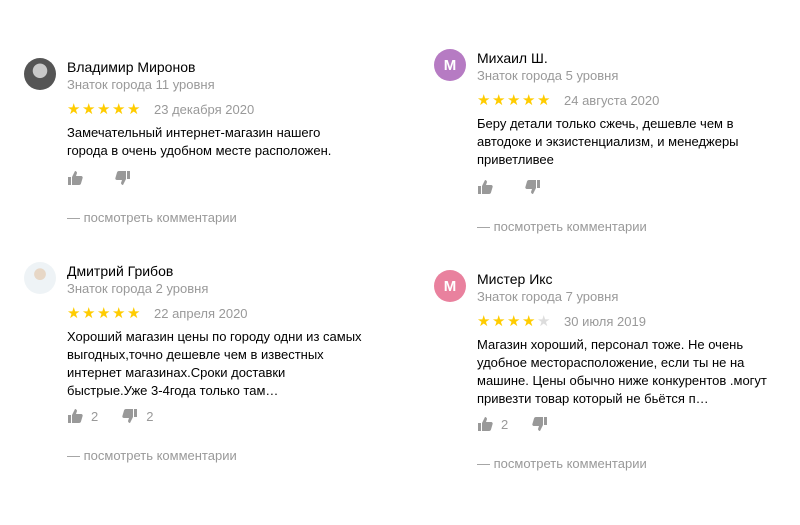 This screenshot has width=800, height=525. What do you see at coordinates (612, 100) in the screenshot?
I see `review-date: 24 августа 2020` at bounding box center [612, 100].